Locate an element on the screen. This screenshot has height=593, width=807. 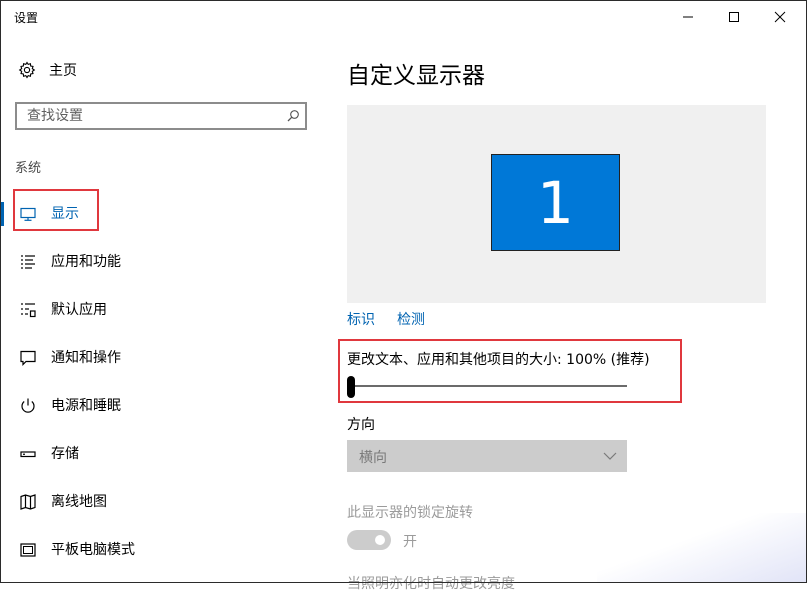
gear-icon is located at coordinates (27, 70).